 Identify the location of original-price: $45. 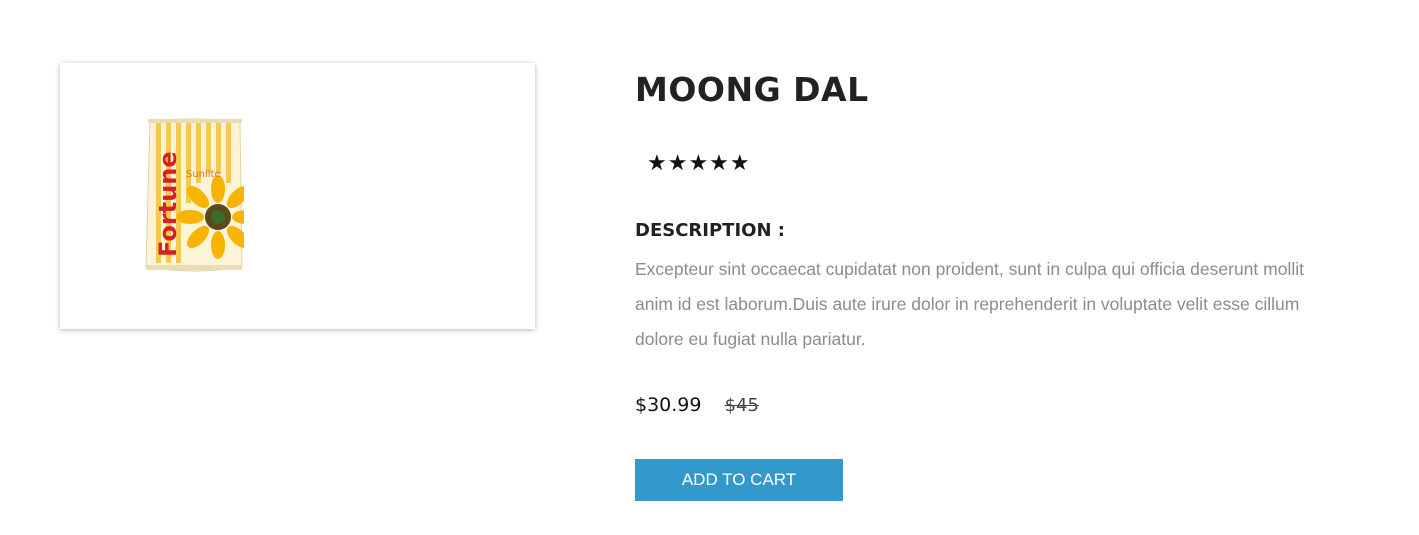
(741, 405).